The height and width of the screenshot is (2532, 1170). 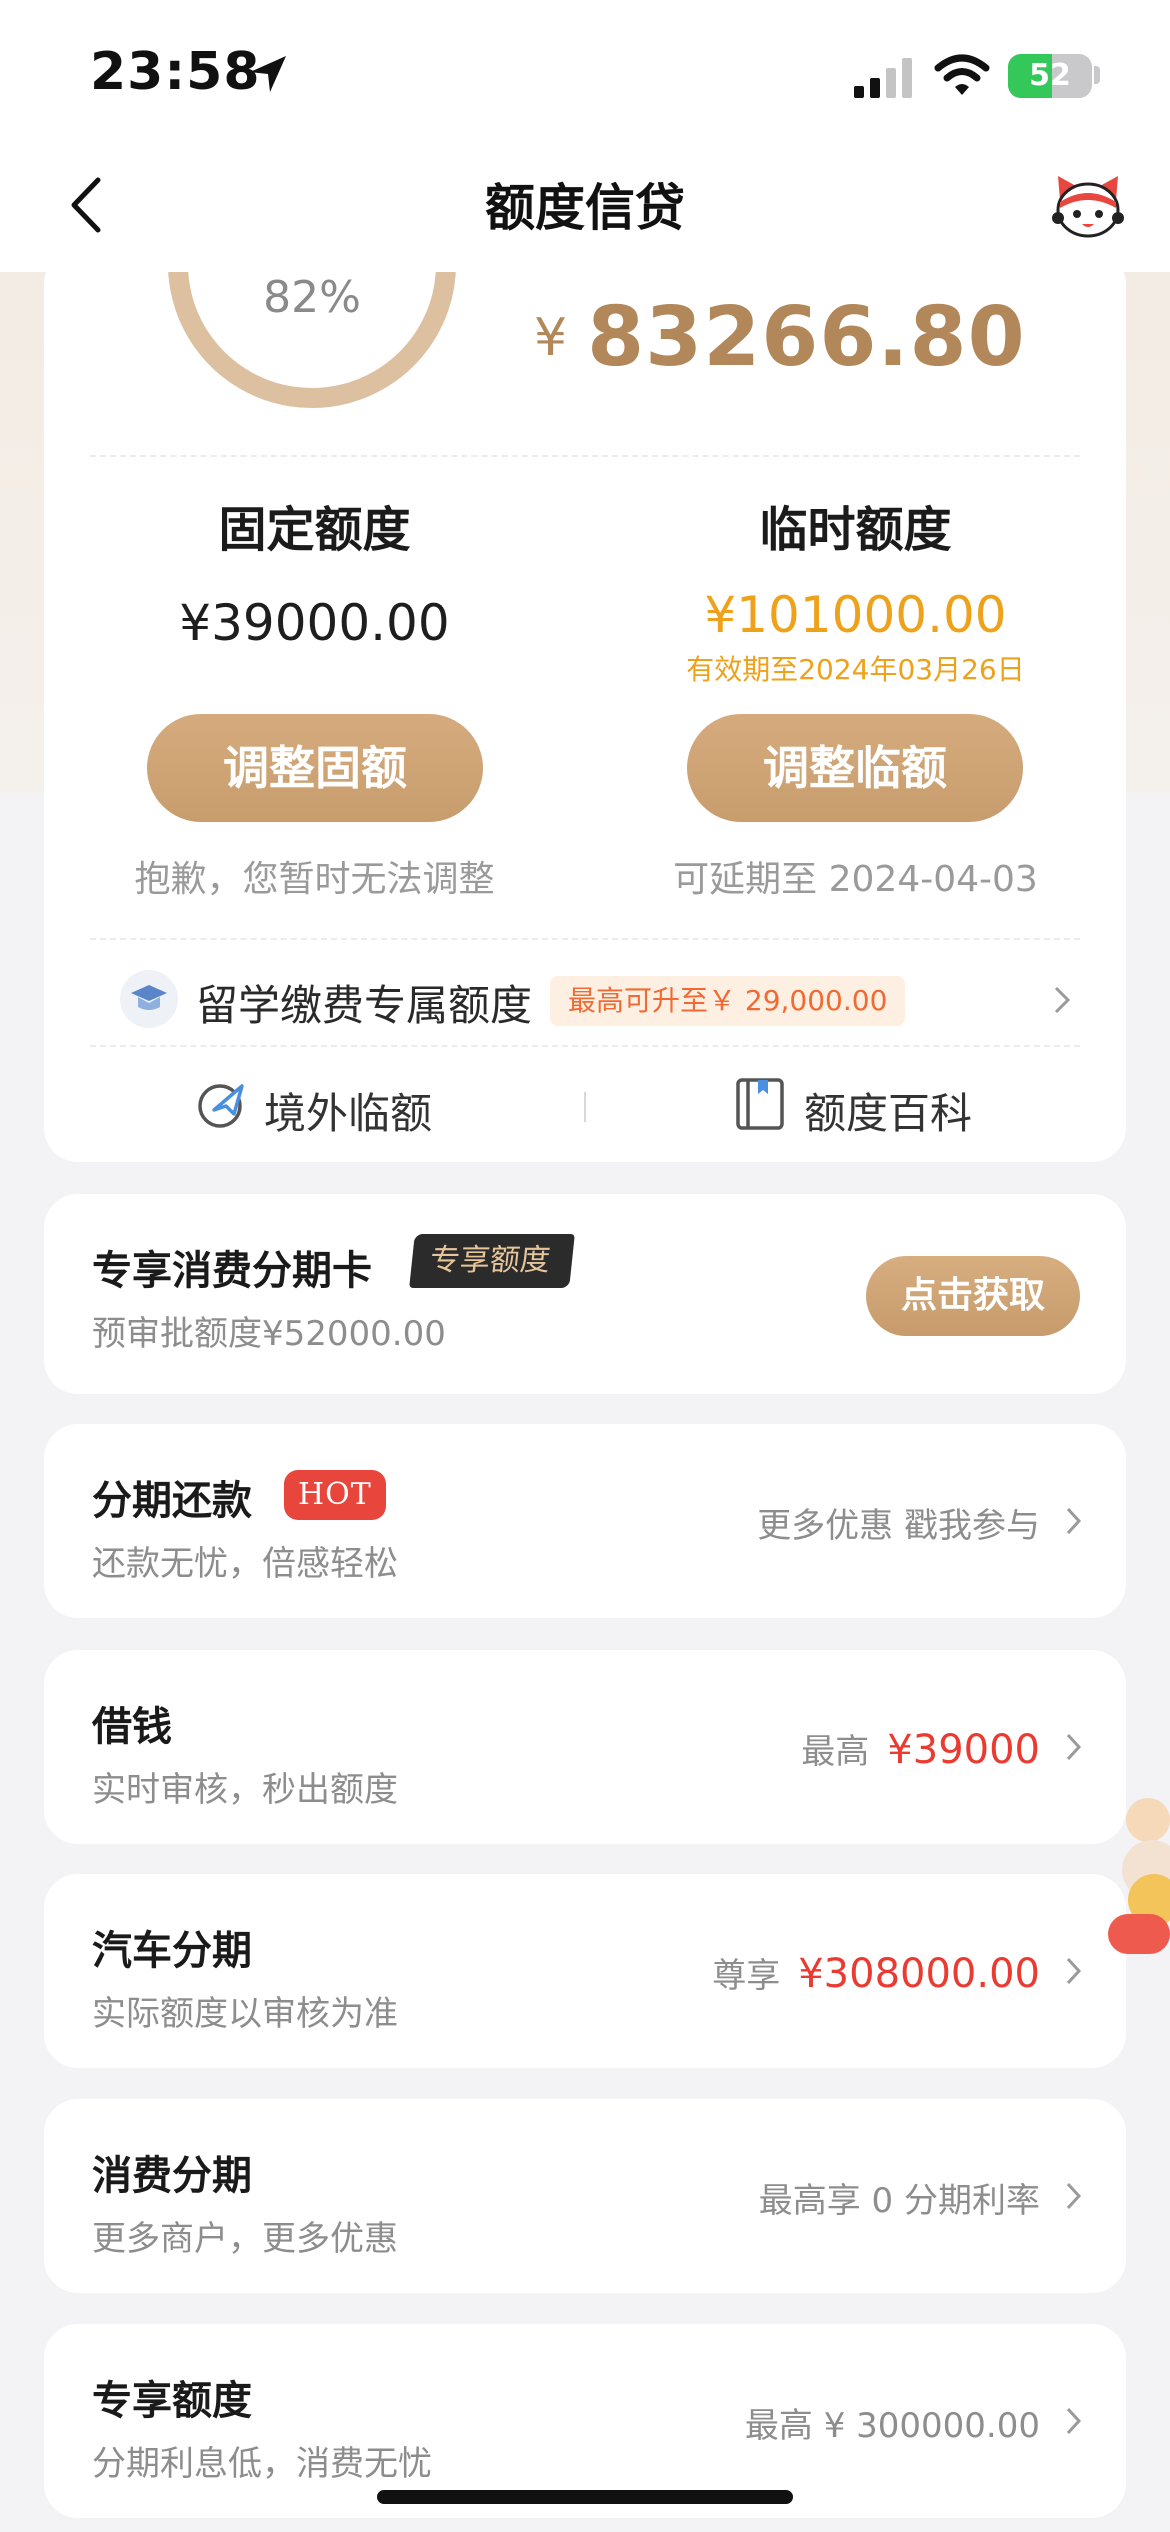 What do you see at coordinates (883, 78) in the screenshot?
I see `signal-icon` at bounding box center [883, 78].